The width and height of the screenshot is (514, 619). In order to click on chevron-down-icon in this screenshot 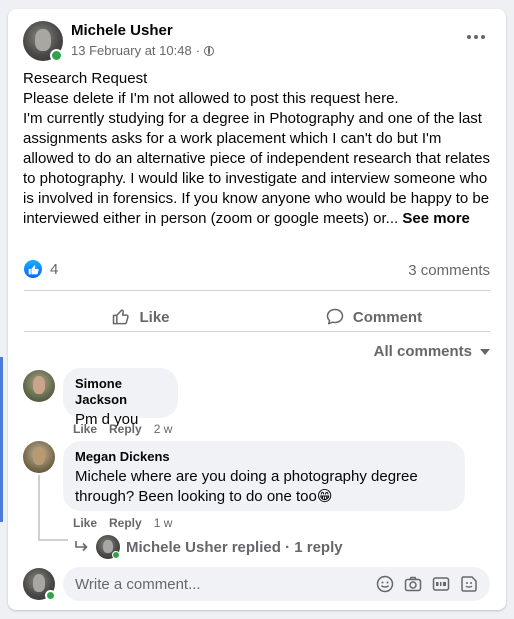, I will do `click(485, 351)`.